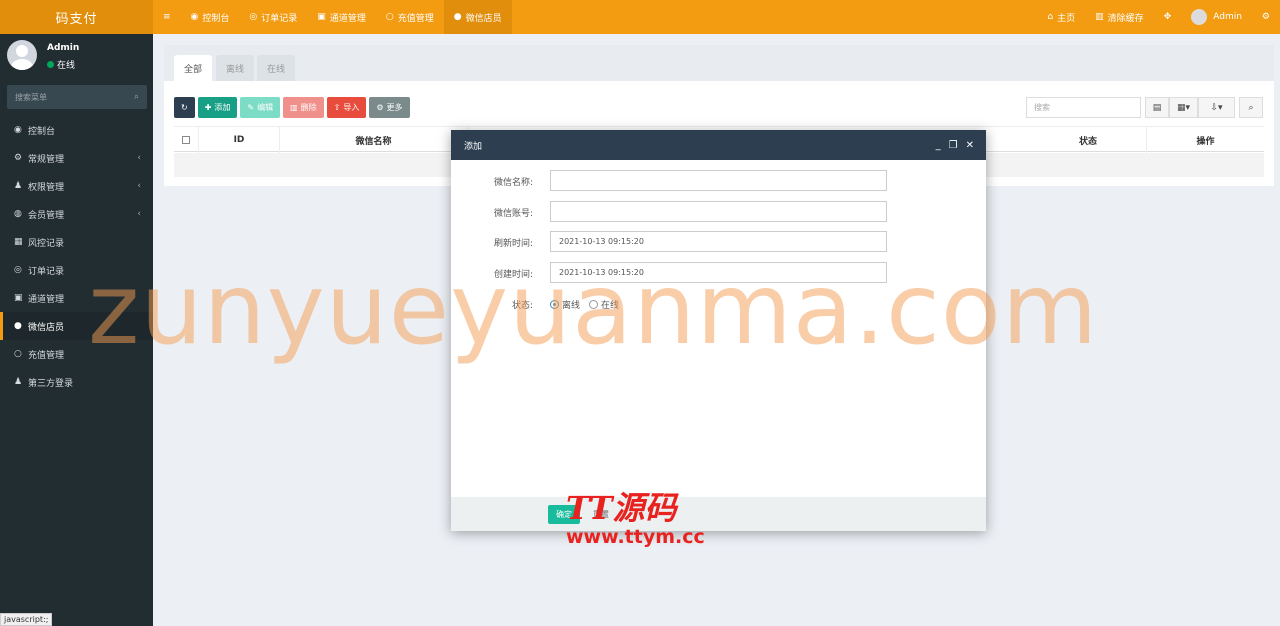  What do you see at coordinates (276, 68) in the screenshot?
I see `tab-online: 在线` at bounding box center [276, 68].